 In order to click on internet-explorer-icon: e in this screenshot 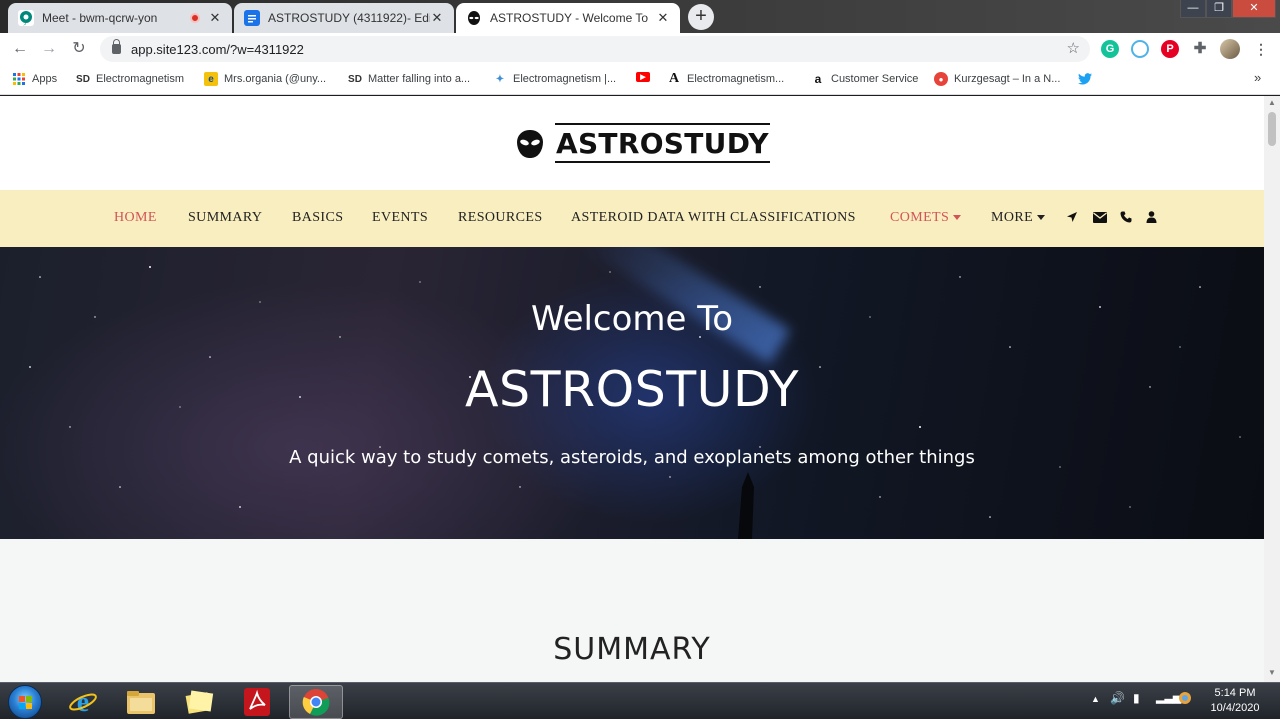, I will do `click(83, 702)`.